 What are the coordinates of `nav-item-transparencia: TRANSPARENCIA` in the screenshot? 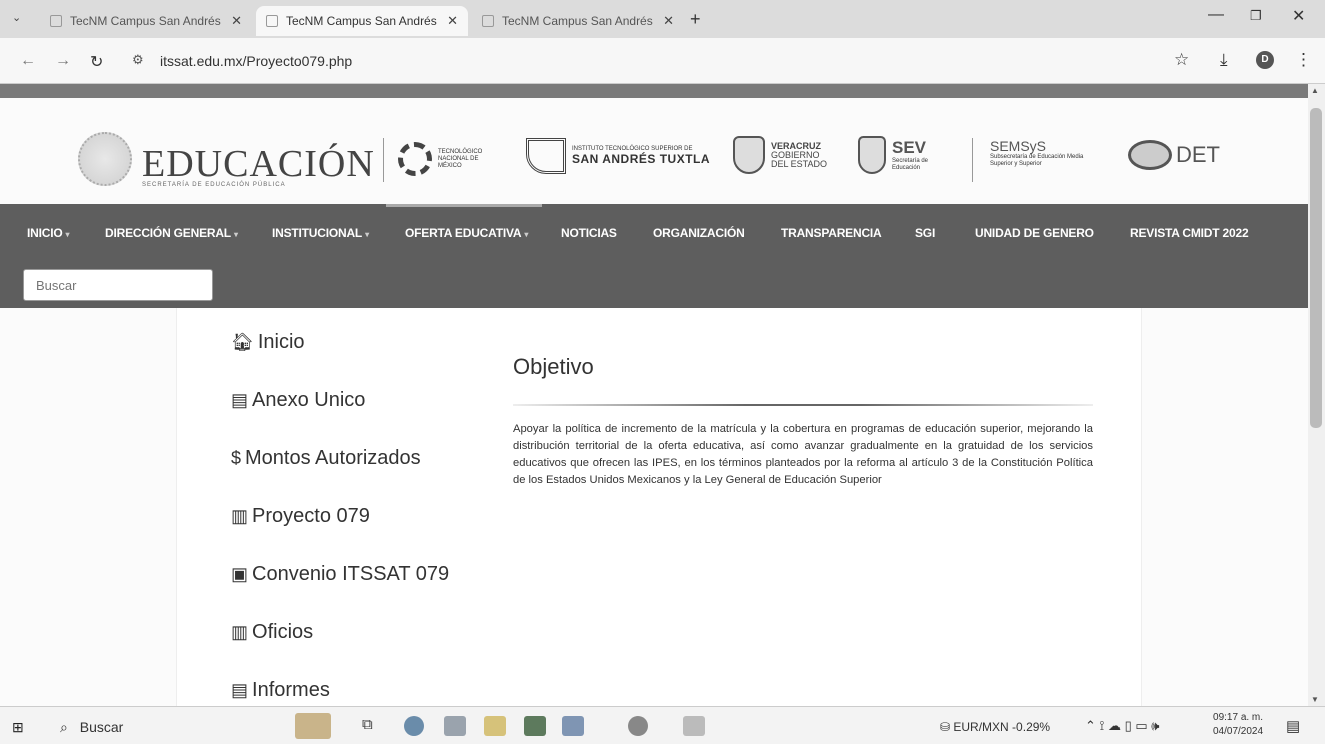 It's located at (831, 233).